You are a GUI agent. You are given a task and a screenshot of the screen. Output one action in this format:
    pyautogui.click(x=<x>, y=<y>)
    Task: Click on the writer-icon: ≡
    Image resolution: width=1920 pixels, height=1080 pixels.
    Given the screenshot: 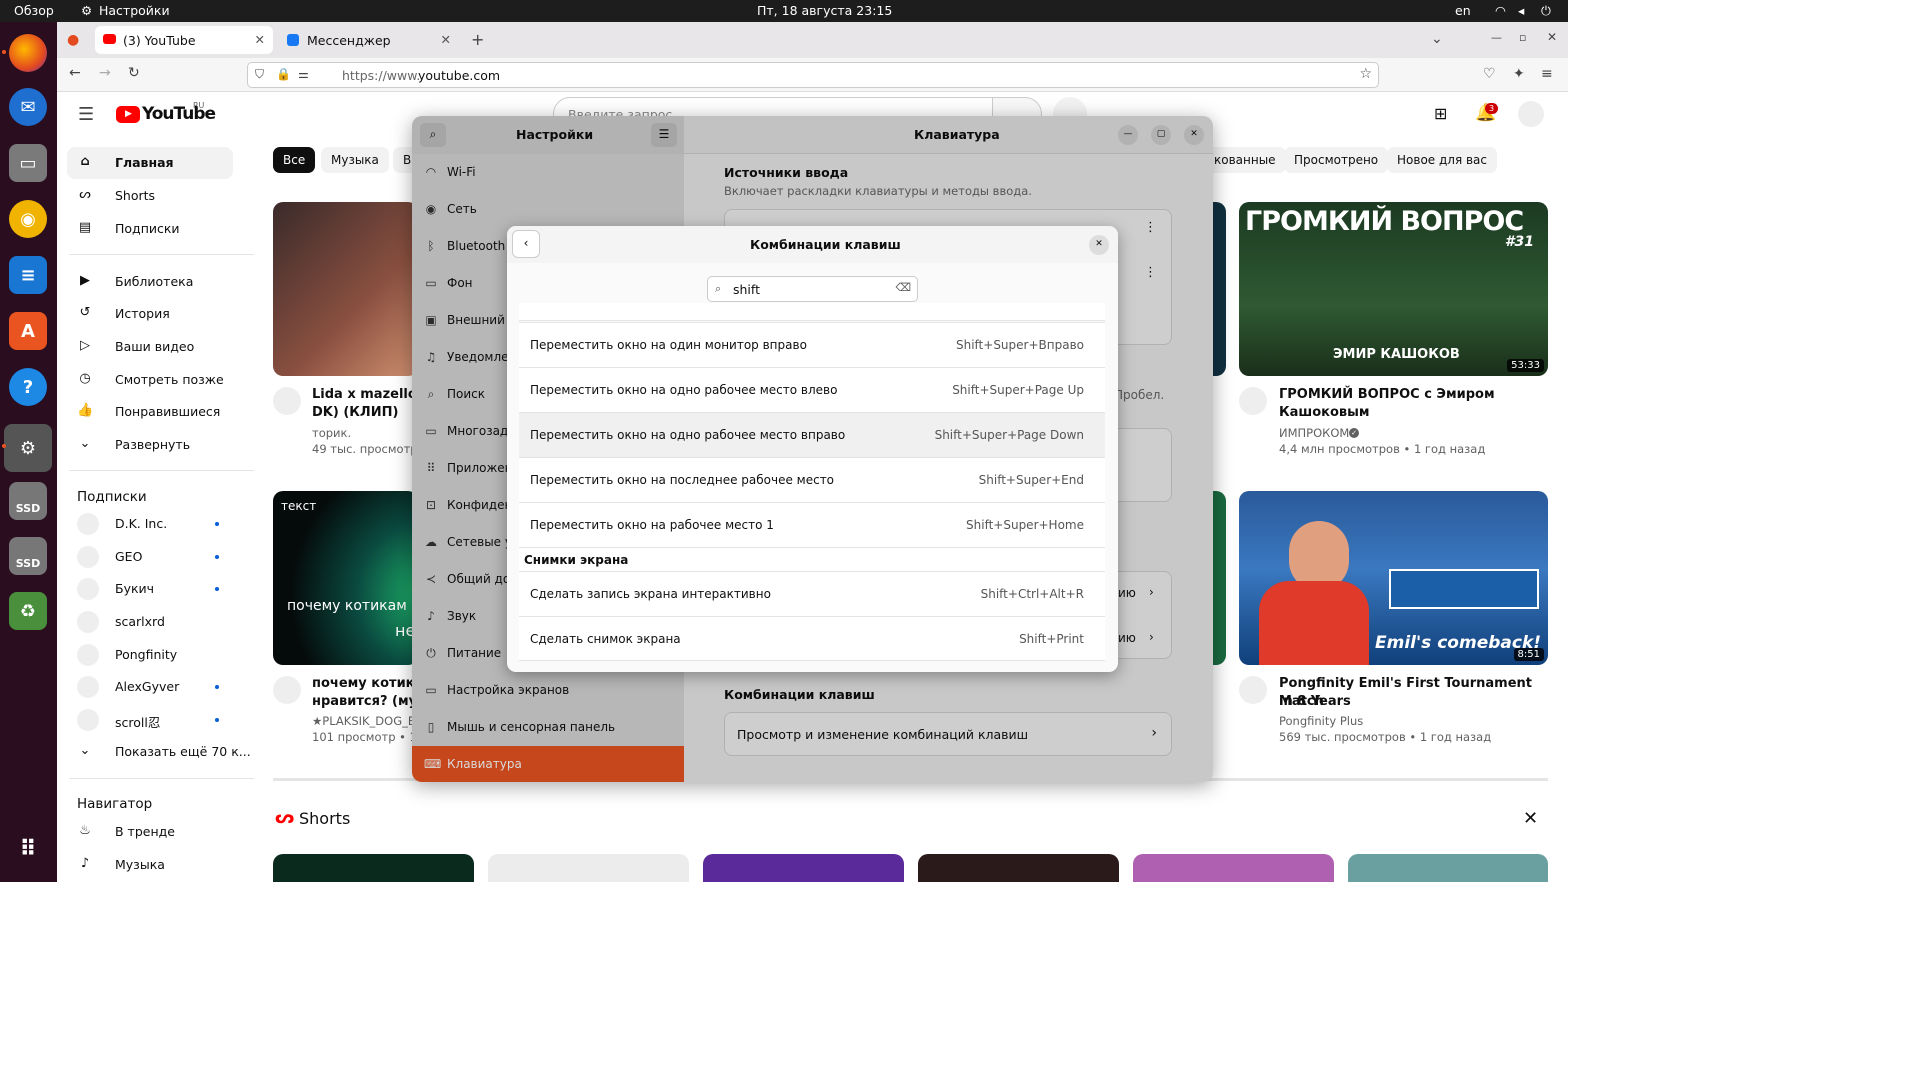 What is the action you would take?
    pyautogui.click(x=28, y=275)
    